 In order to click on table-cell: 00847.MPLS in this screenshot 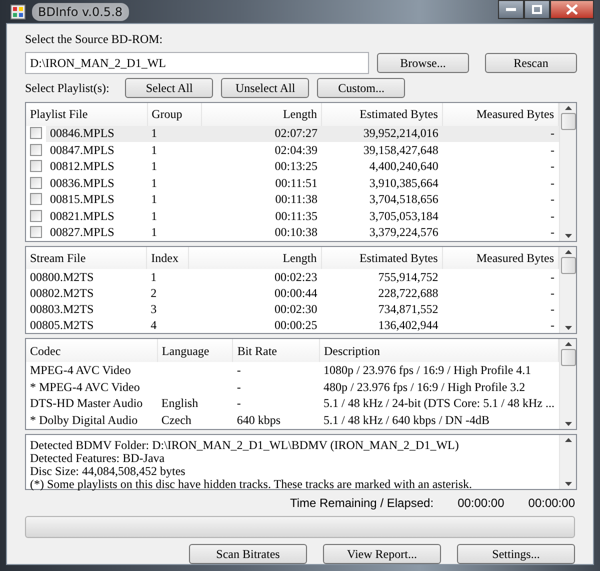, I will do `click(97, 150)`.